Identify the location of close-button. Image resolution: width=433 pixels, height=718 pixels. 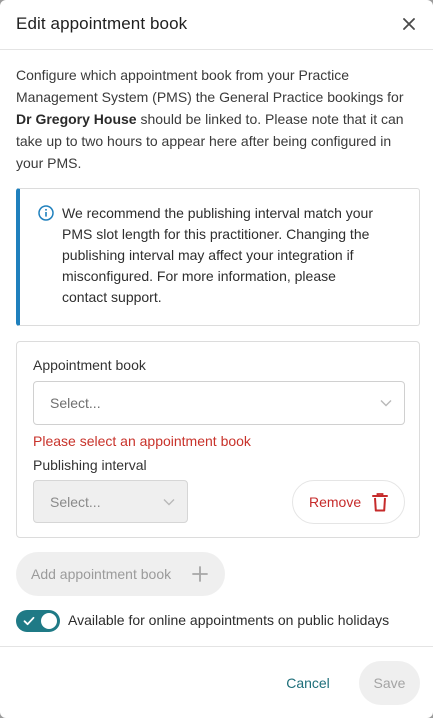
(409, 24).